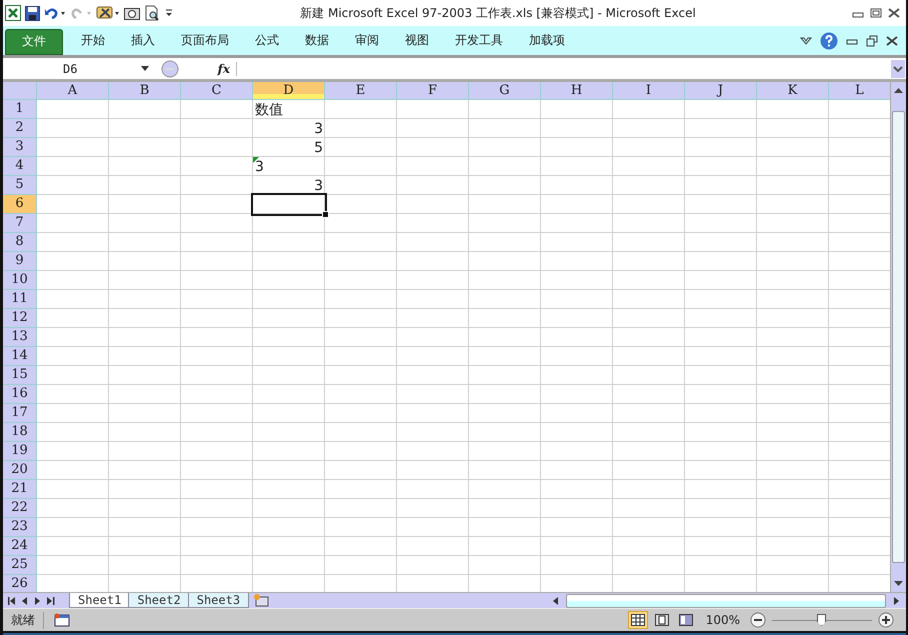 The height and width of the screenshot is (635, 908). I want to click on row-header: 9, so click(20, 261).